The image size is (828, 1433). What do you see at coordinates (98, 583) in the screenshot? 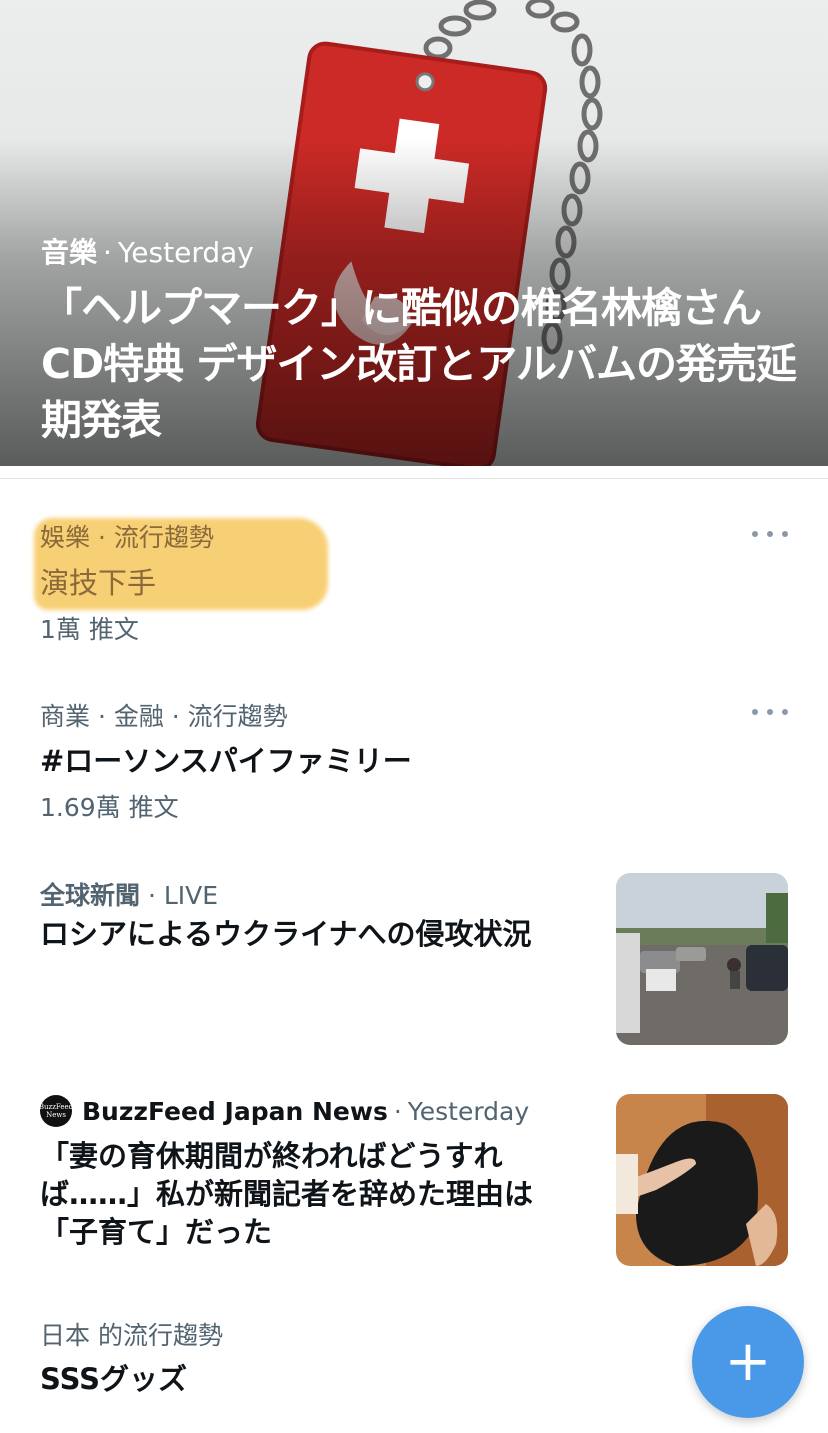
I see `trend-title: 演技下手` at bounding box center [98, 583].